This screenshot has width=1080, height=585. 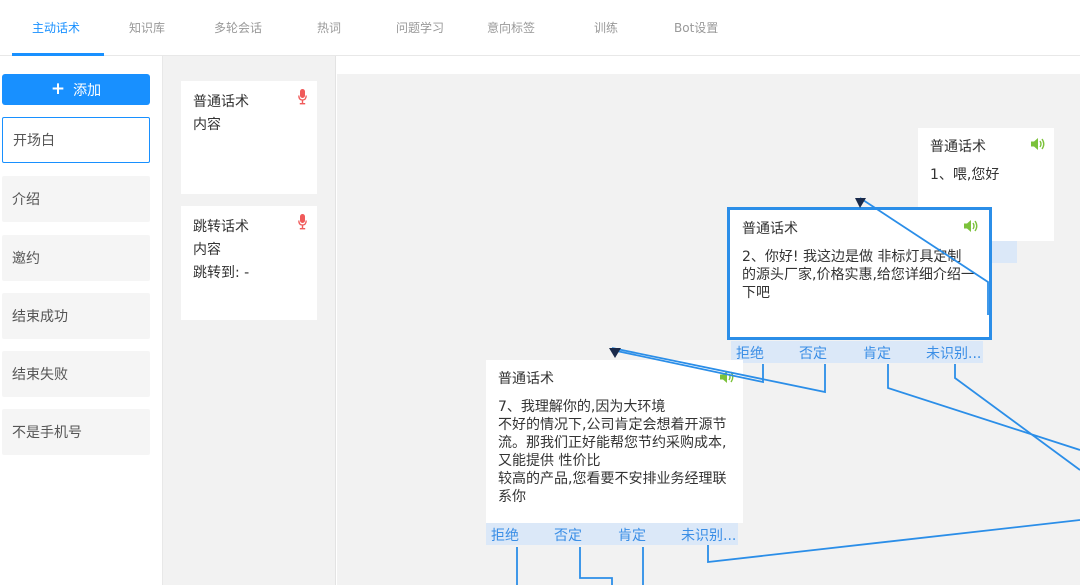 What do you see at coordinates (76, 199) in the screenshot?
I see `category-intro: 介绍` at bounding box center [76, 199].